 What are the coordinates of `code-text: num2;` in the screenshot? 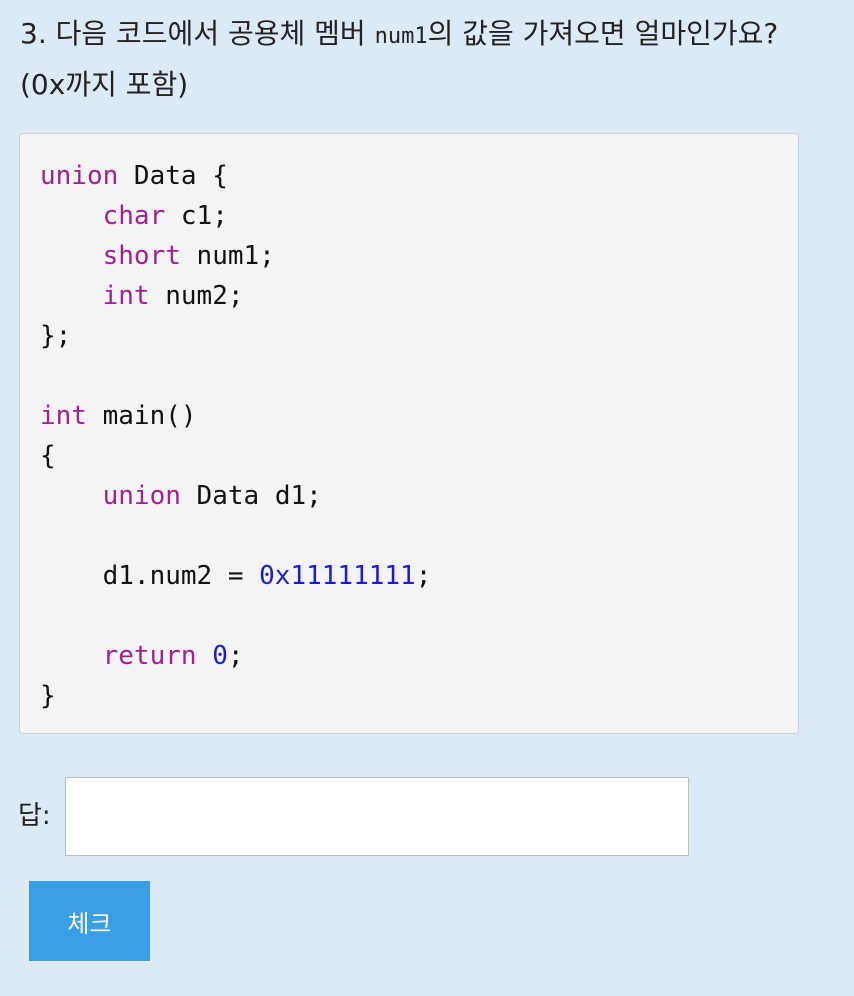 It's located at (196, 296).